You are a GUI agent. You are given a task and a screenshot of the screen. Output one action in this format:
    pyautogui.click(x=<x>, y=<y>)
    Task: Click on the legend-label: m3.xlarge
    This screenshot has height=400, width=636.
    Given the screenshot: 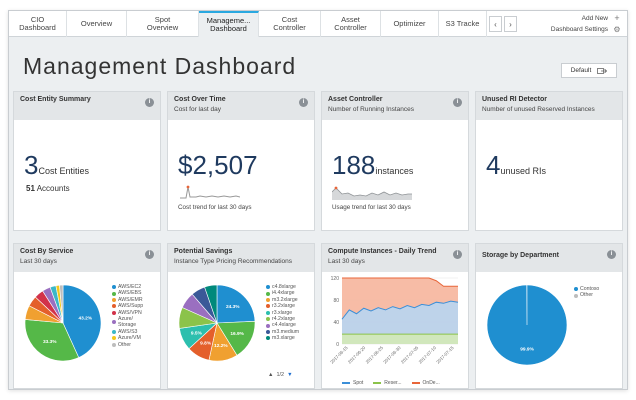 What is the action you would take?
    pyautogui.click(x=283, y=338)
    